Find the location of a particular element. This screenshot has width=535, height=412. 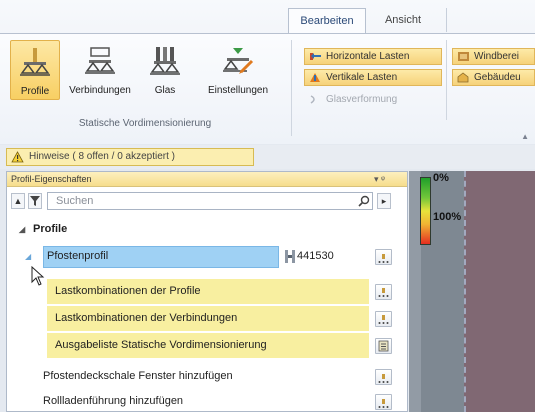

tab-bearbeiten: Bearbeiten is located at coordinates (327, 21).